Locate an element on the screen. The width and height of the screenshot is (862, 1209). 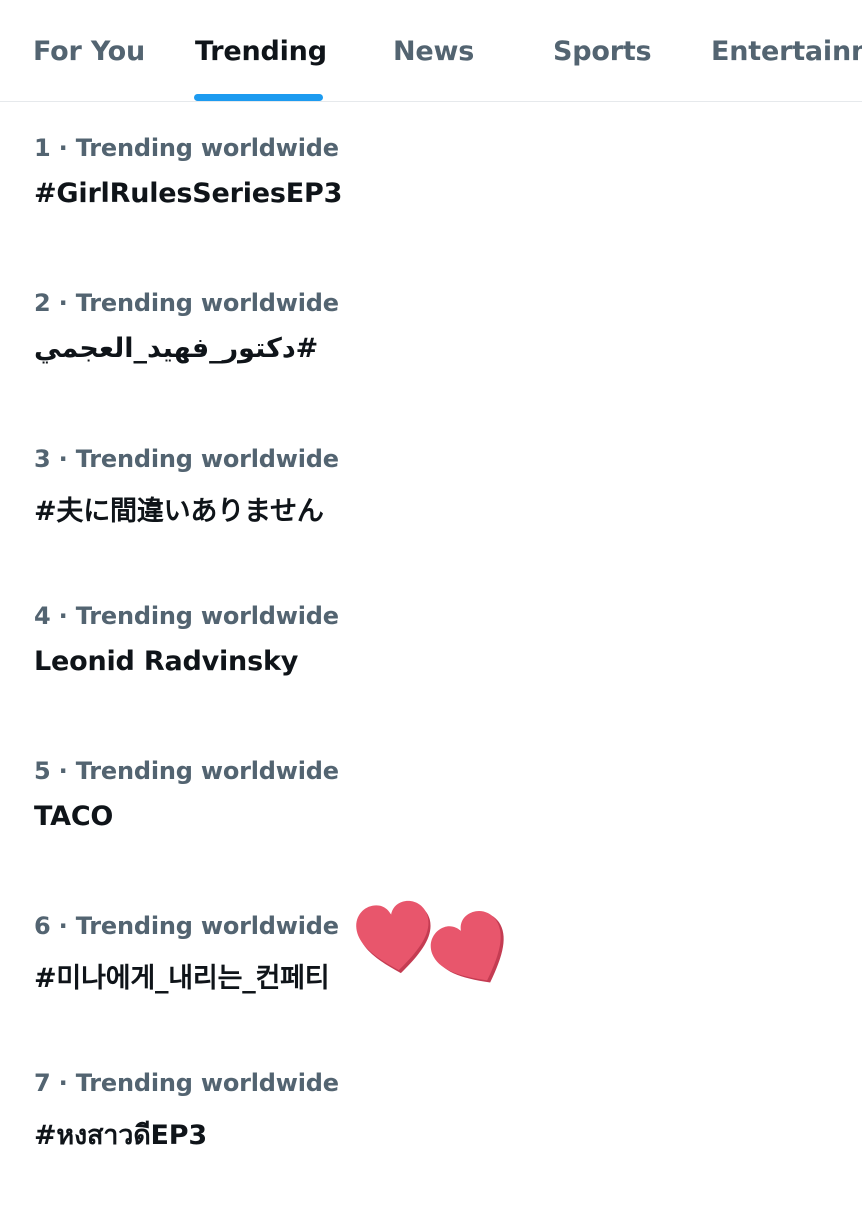
trend-meta: 2 · Trending worldwide is located at coordinates (186, 303).